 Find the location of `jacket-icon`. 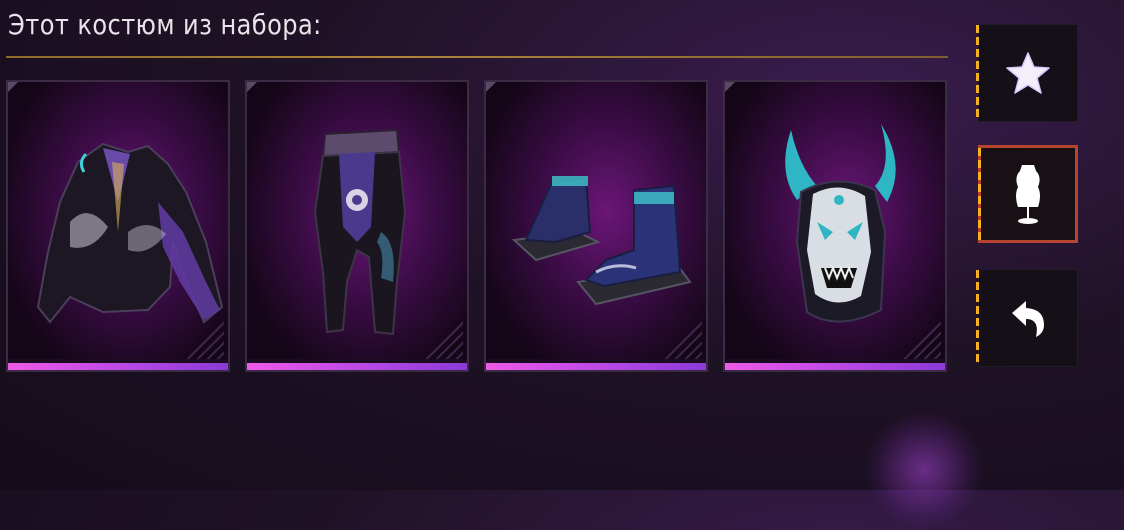

jacket-icon is located at coordinates (130, 233).